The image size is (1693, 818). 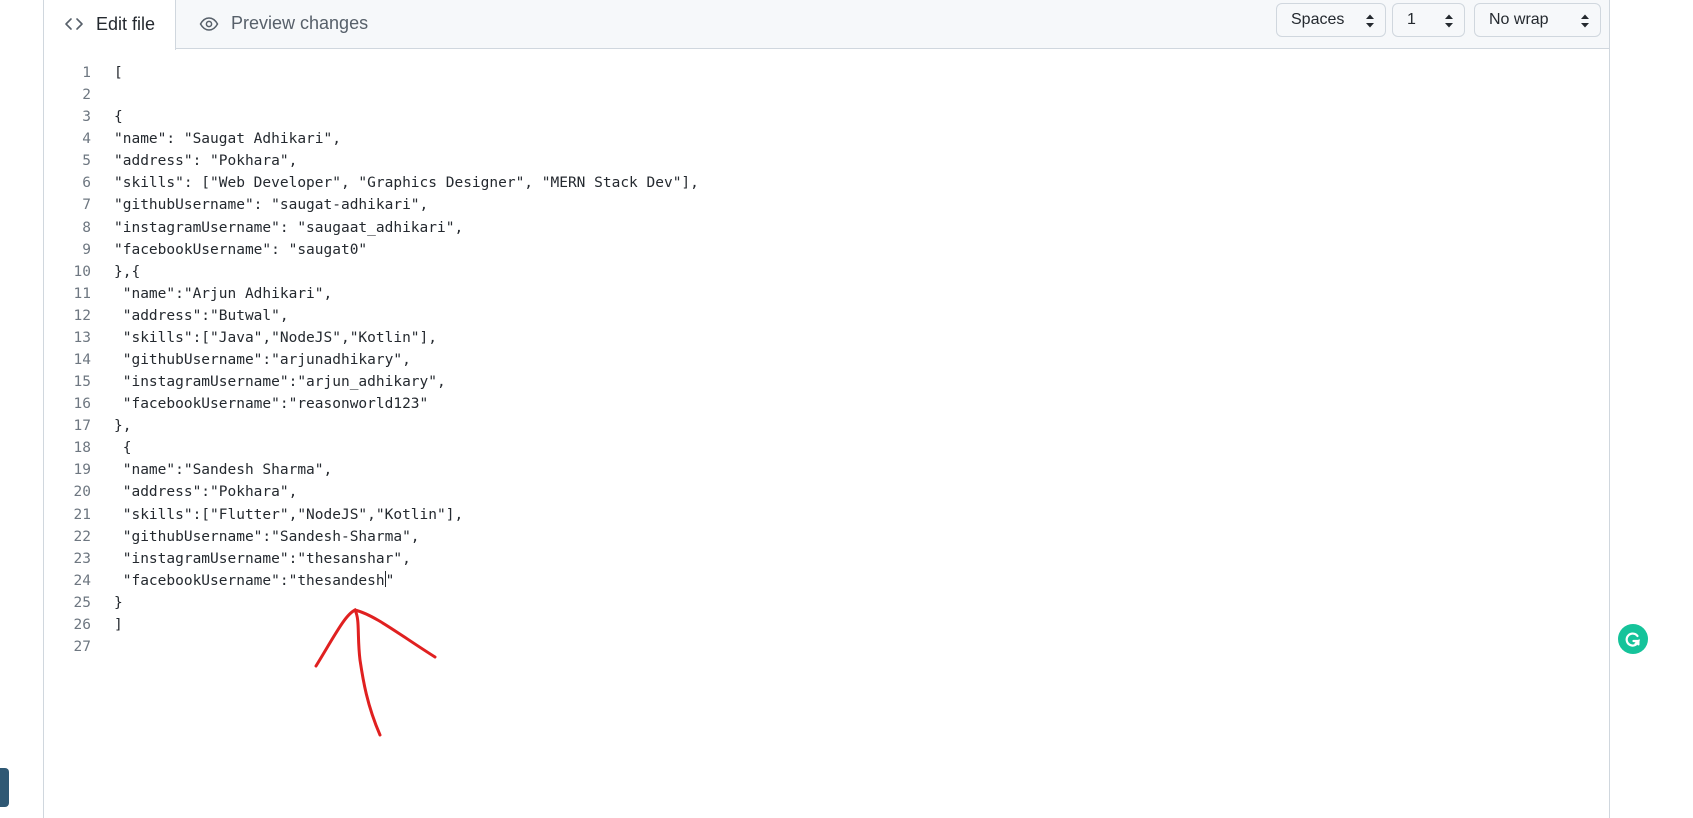 What do you see at coordinates (1519, 19) in the screenshot?
I see `wrap-mode-value: No wrap` at bounding box center [1519, 19].